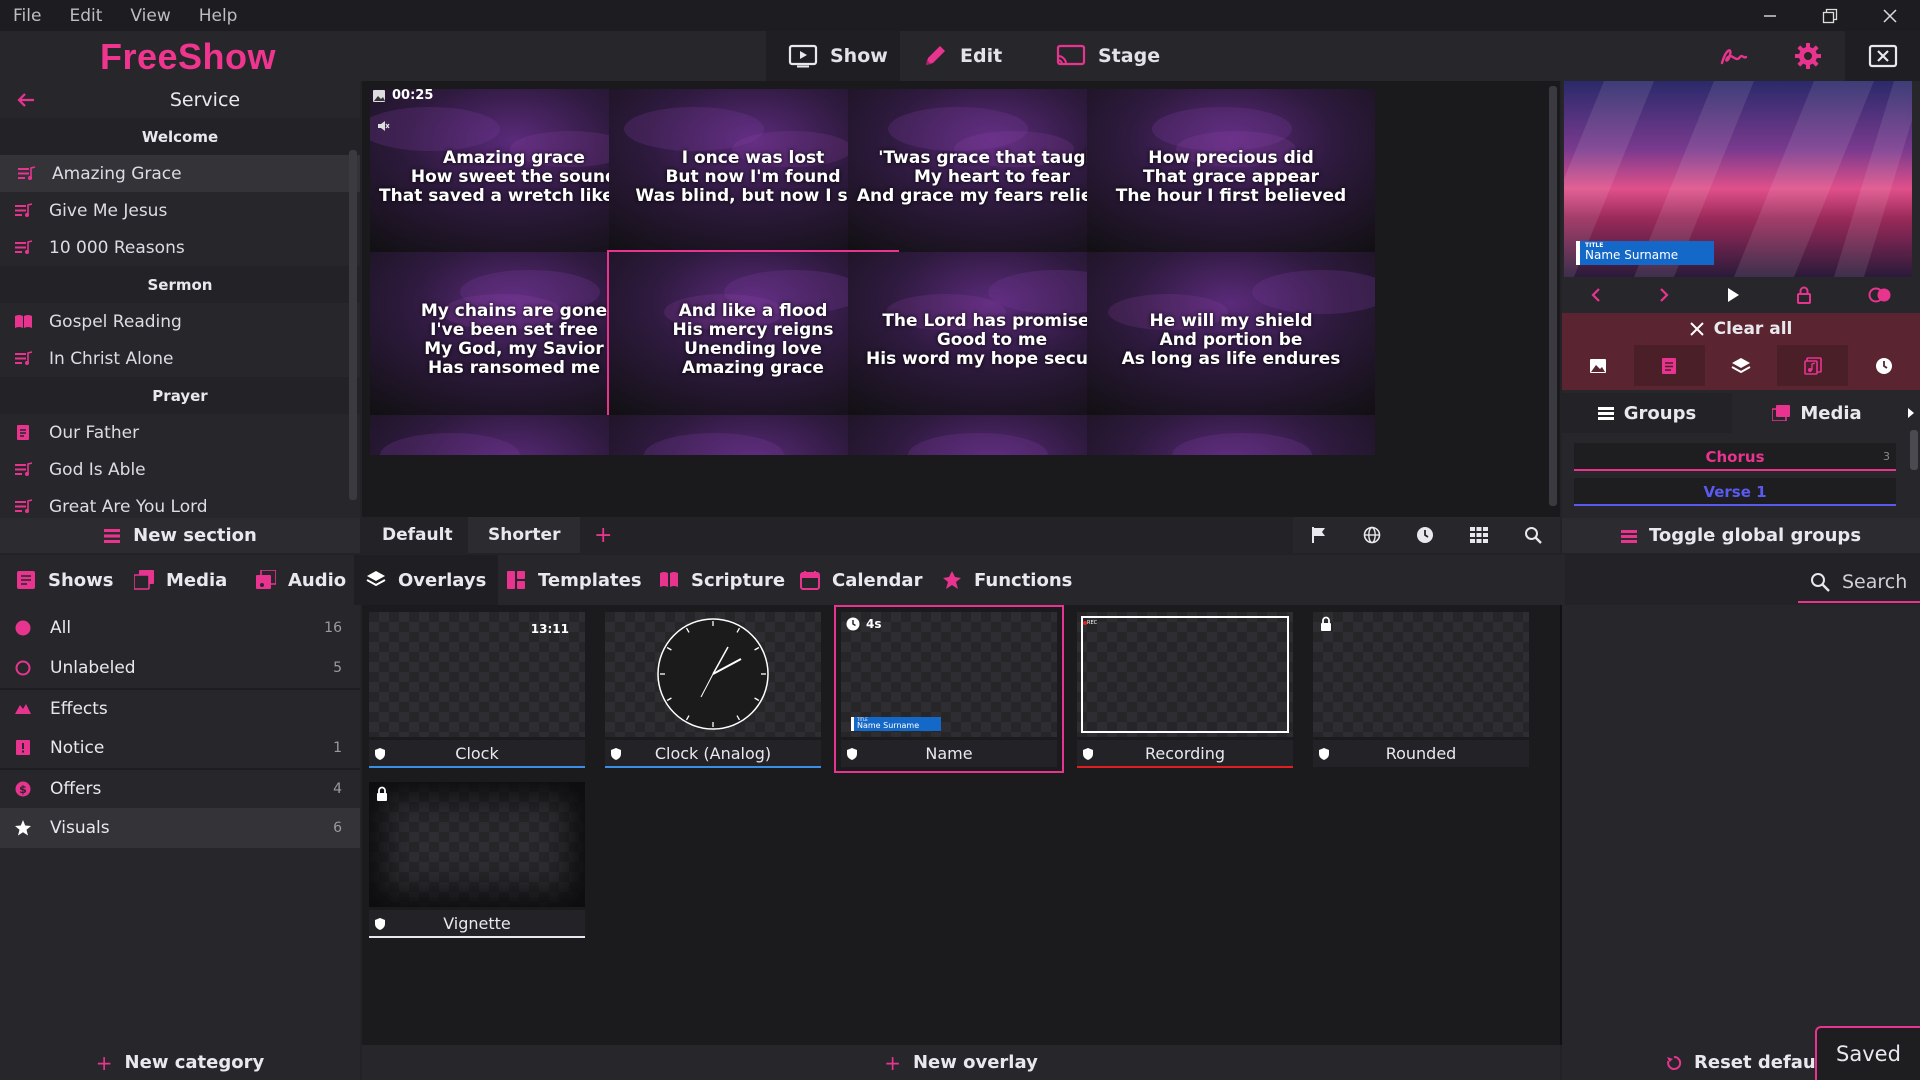  I want to click on overlay-card: 13:11 Clock, so click(477, 689).